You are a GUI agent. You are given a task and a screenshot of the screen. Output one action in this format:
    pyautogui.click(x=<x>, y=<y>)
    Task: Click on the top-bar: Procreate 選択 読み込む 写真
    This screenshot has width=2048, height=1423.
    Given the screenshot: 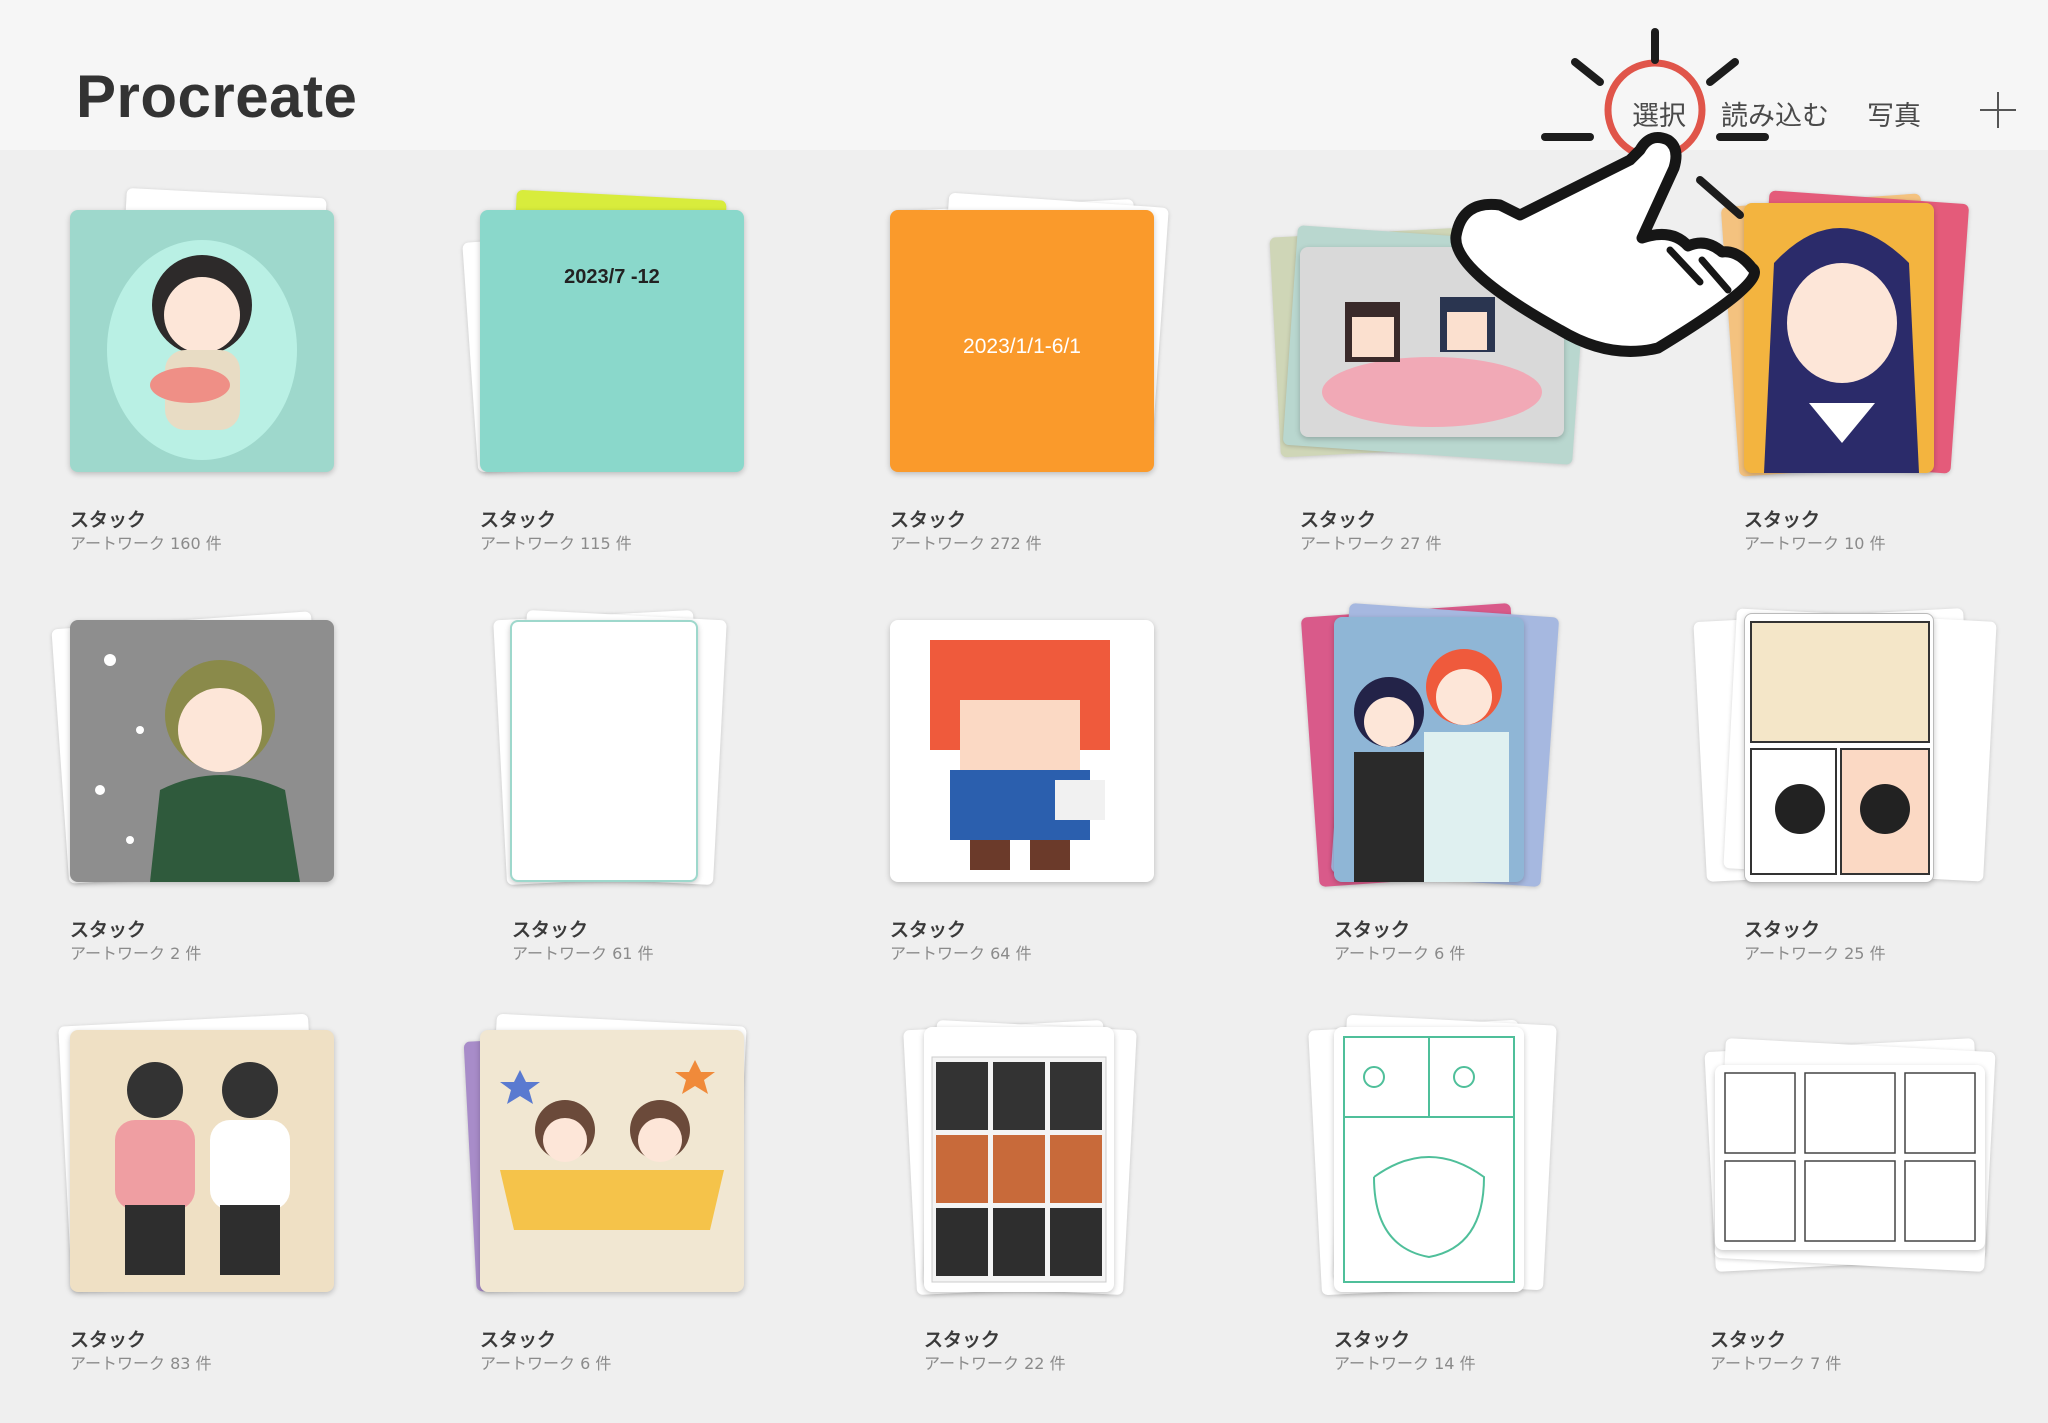 What is the action you would take?
    pyautogui.click(x=1024, y=75)
    